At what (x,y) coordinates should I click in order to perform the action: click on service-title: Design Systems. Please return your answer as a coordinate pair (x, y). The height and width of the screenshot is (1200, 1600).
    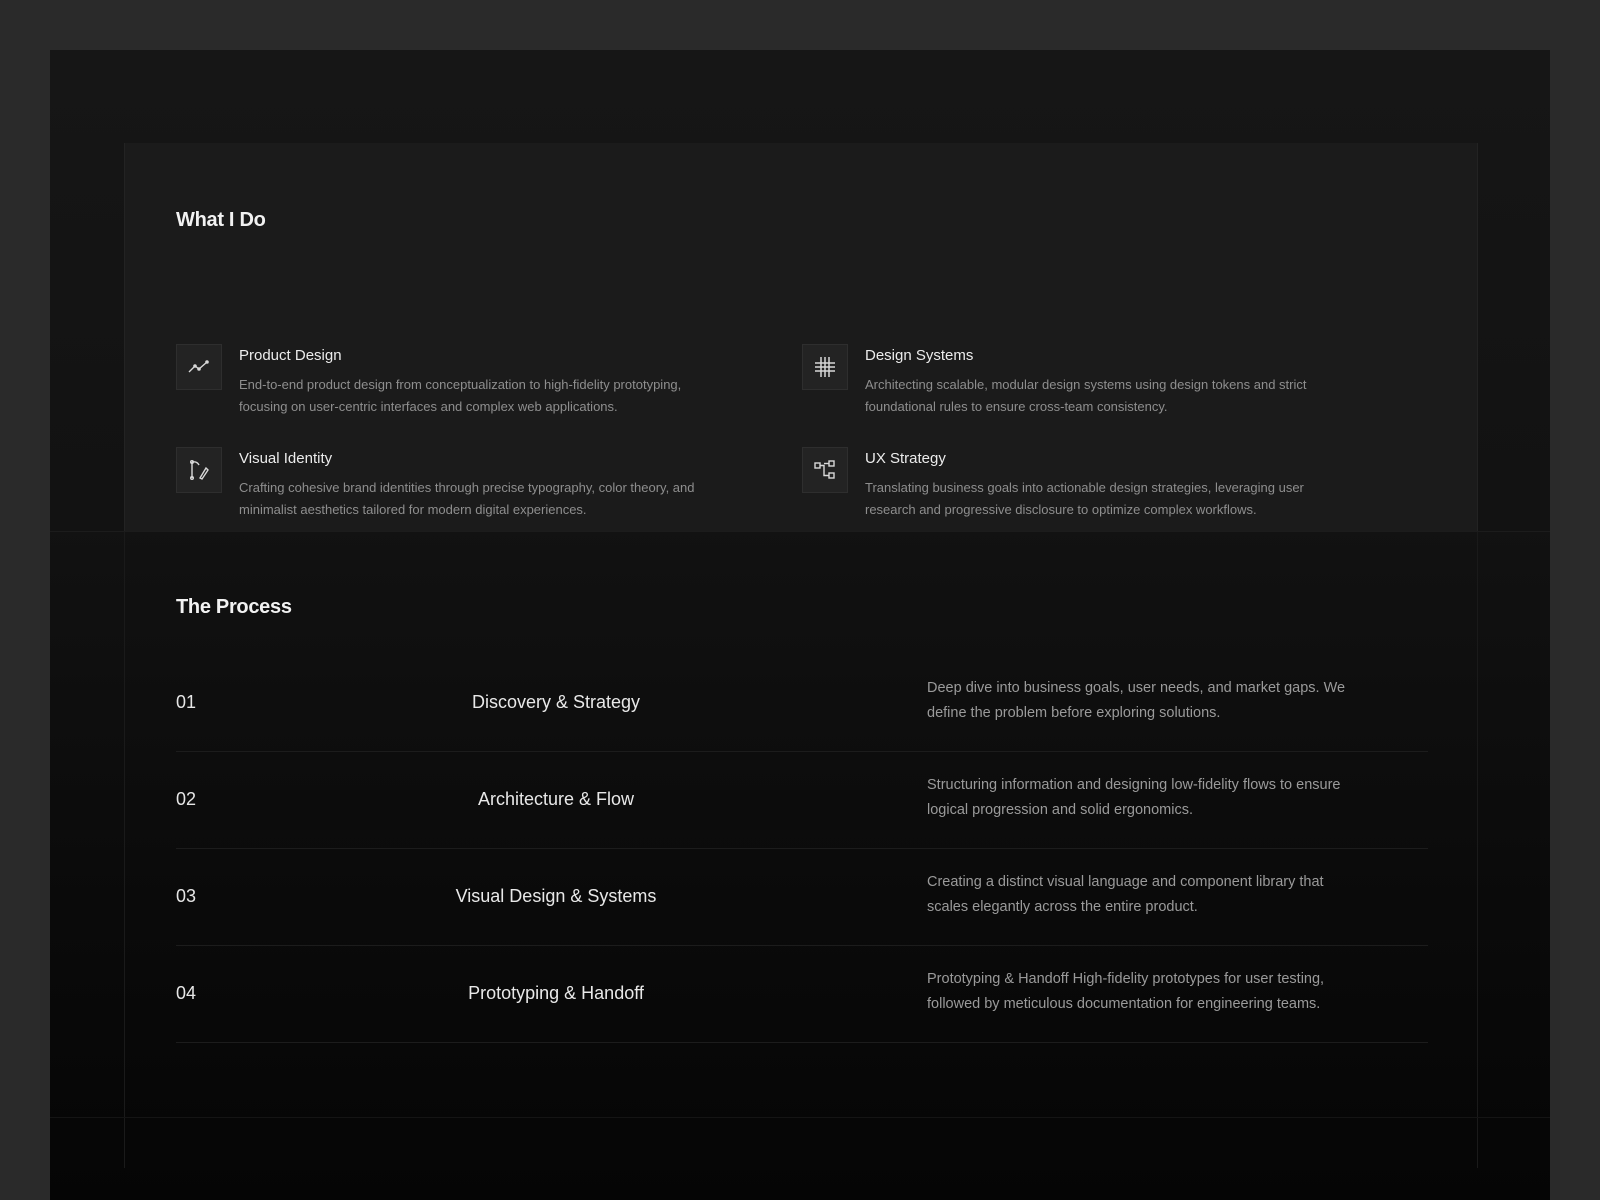
    Looking at the image, I should click on (919, 355).